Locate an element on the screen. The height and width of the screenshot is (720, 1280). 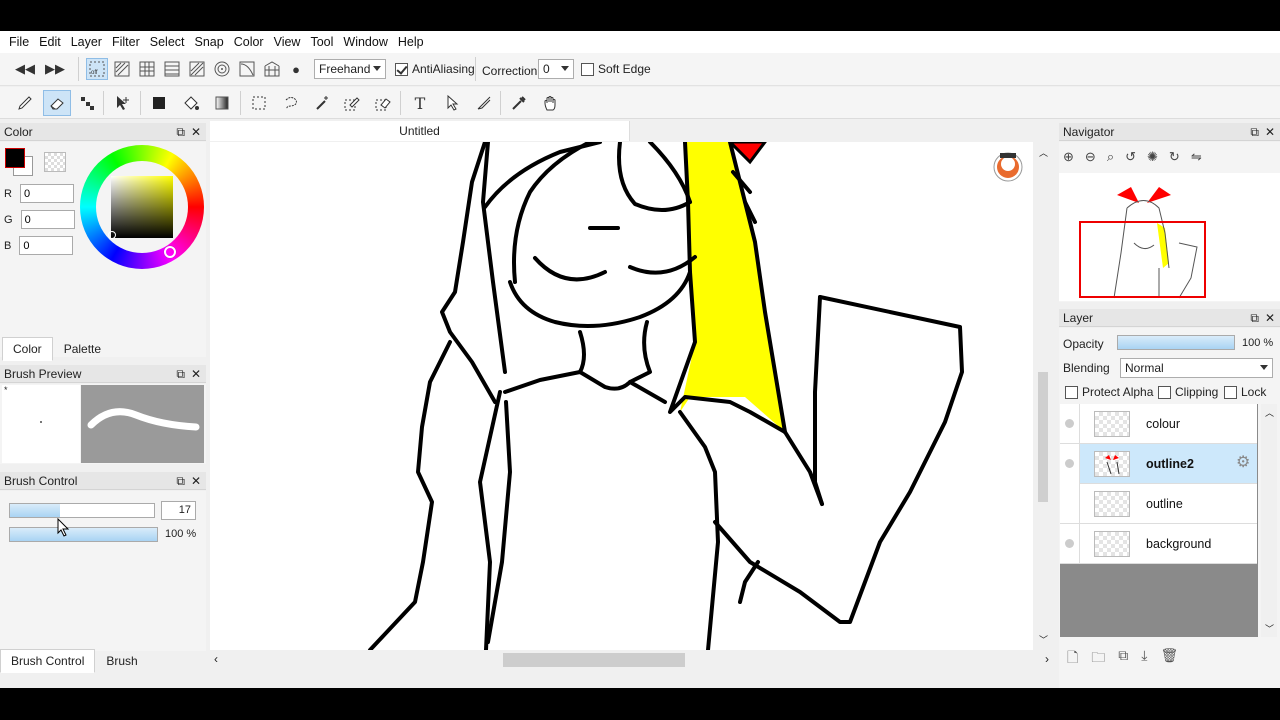
layer-list-scrollbar: ︿ ﹀ is located at coordinates (1269, 520).